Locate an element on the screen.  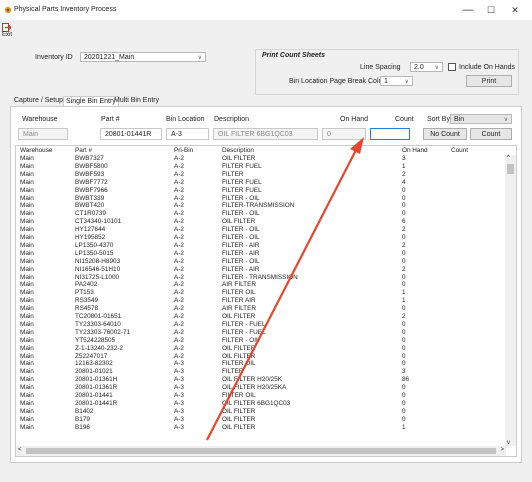
bin-location-field: A-3 is located at coordinates (187, 134).